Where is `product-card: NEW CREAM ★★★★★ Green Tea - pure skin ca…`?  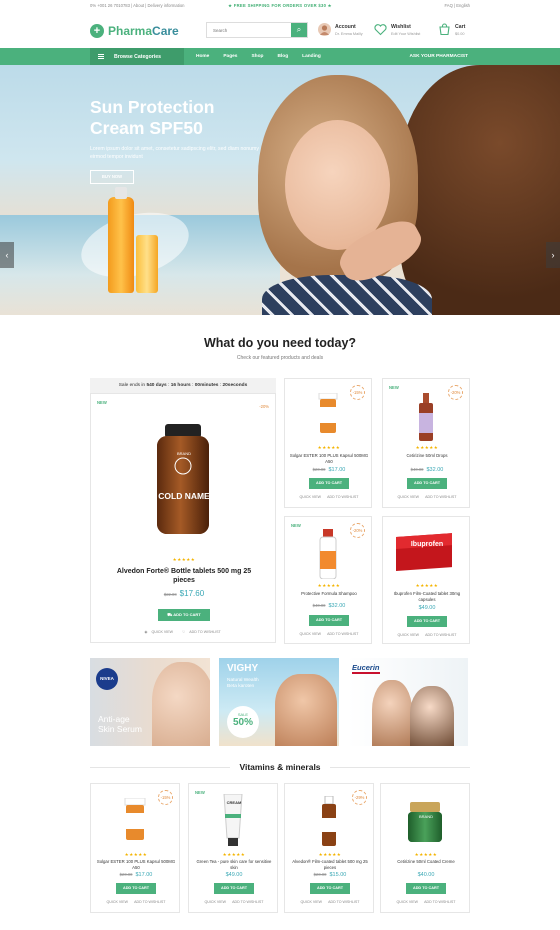
product-card: NEW CREAM ★★★★★ Green Tea - pure skin ca… is located at coordinates (233, 848).